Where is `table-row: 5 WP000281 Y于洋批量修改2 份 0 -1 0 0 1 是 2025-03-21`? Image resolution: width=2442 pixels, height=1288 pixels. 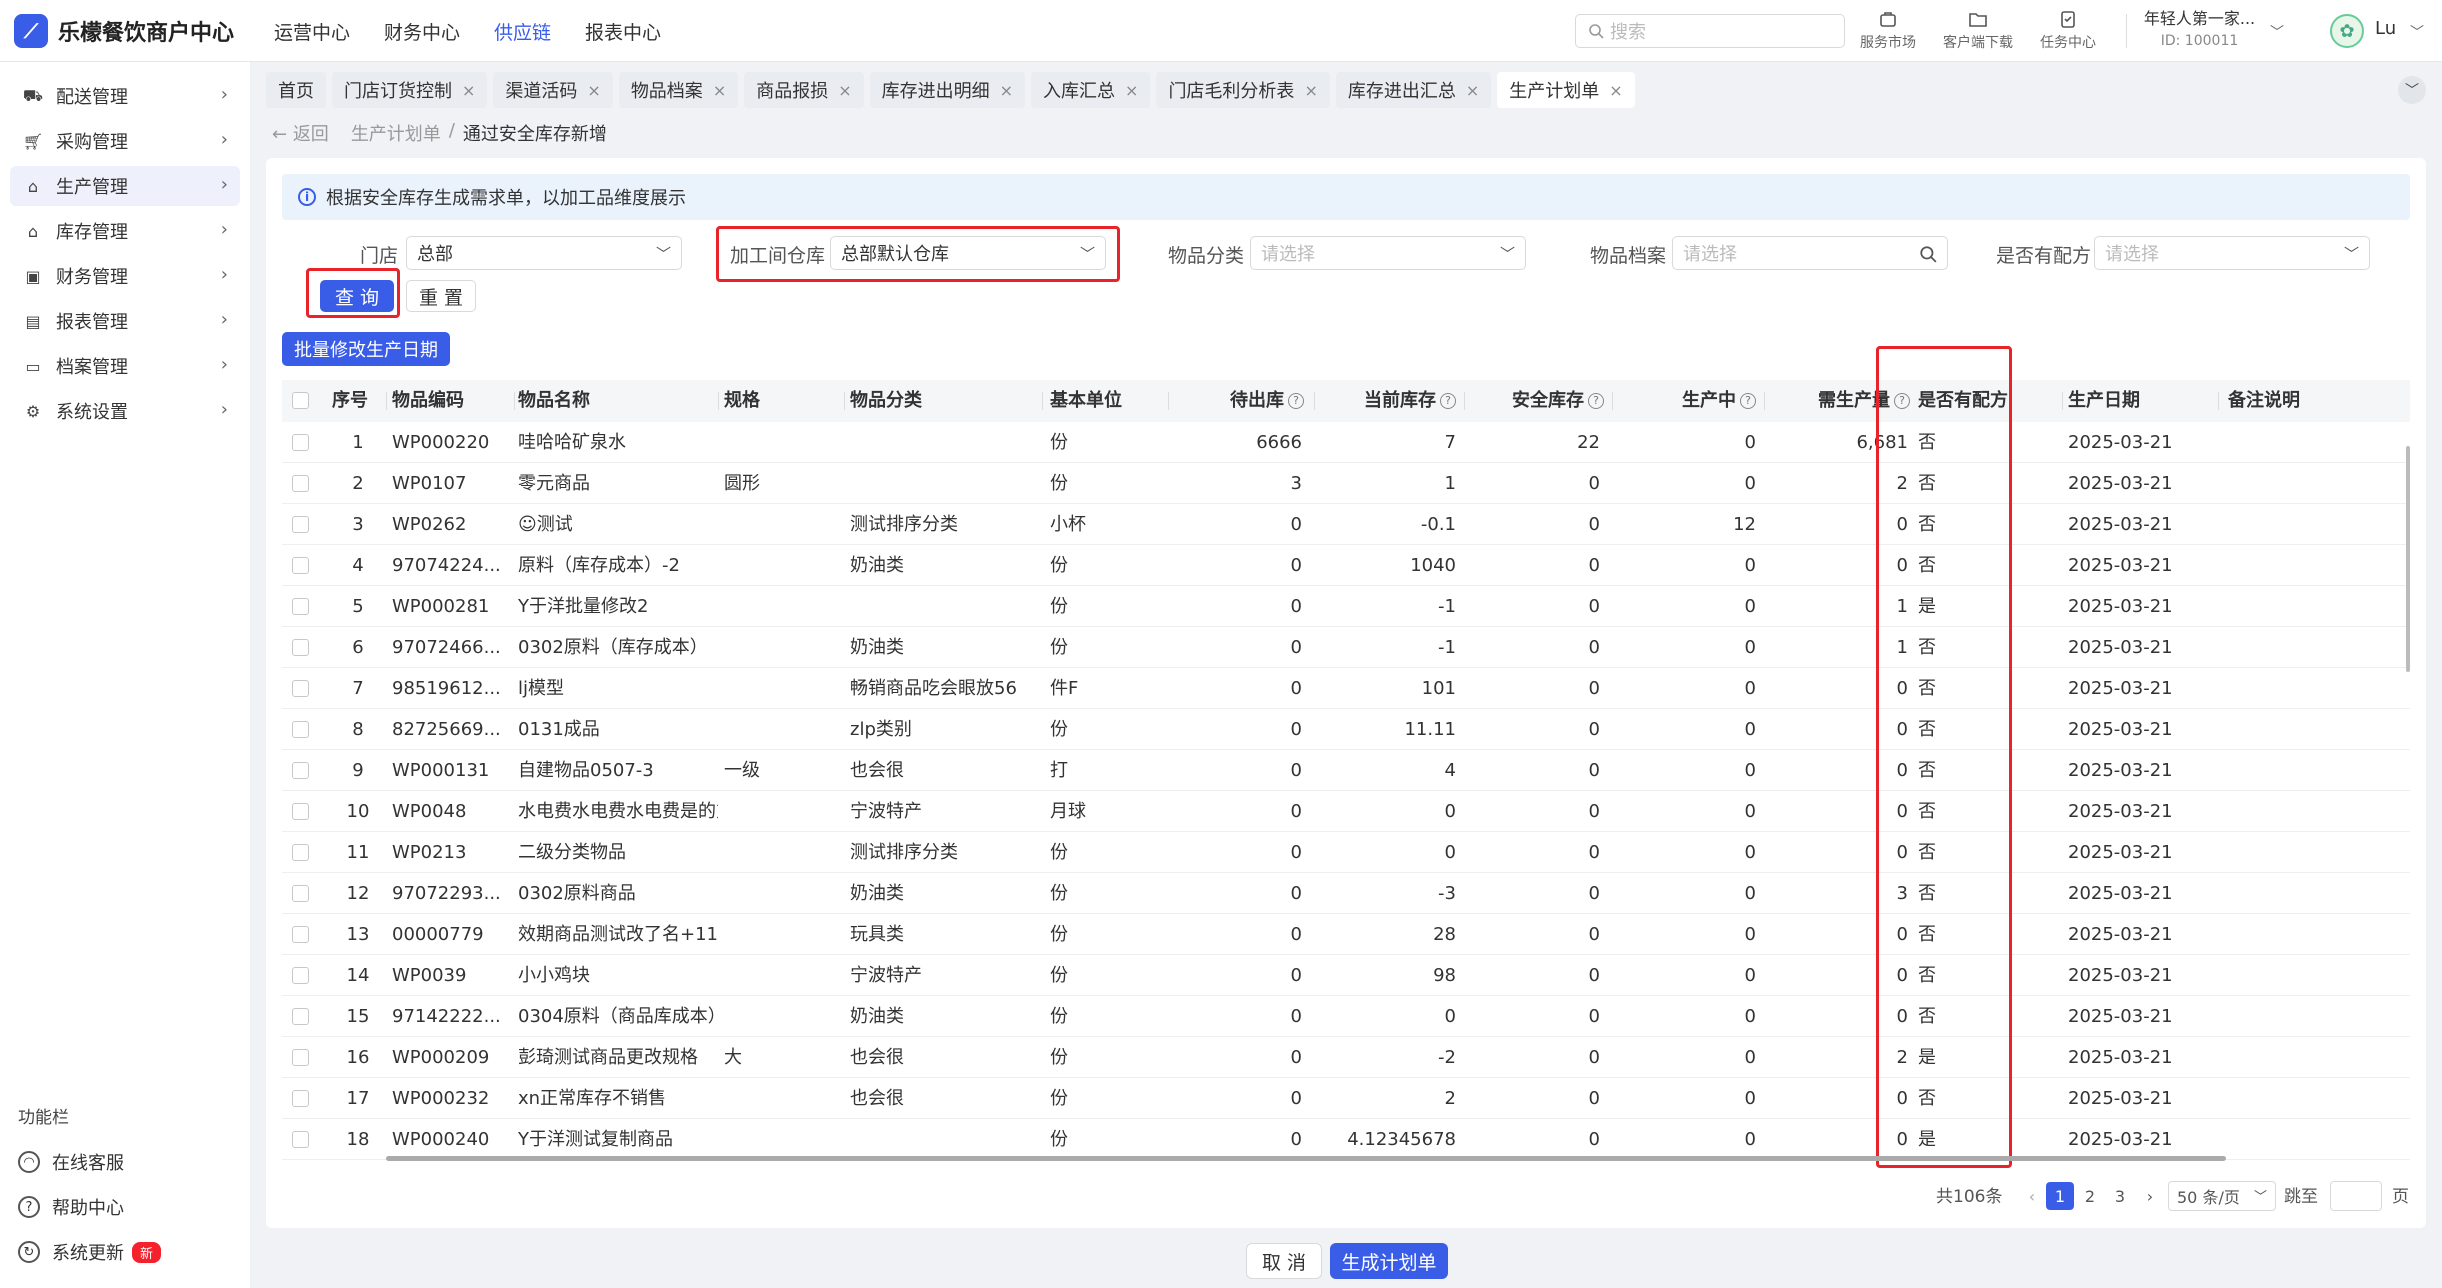
table-row: 5 WP000281 Y于洋批量修改2 份 0 -1 0 0 1 是 2025-03-21 is located at coordinates (1346, 606).